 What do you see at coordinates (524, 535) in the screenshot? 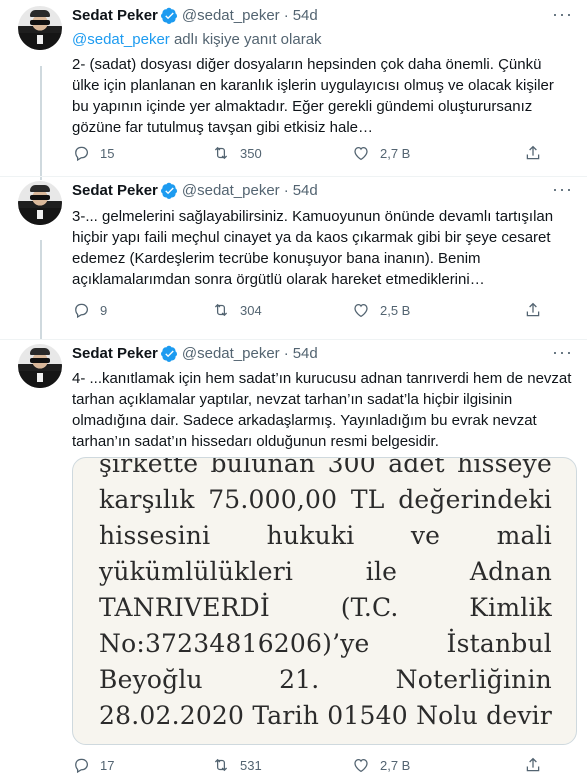
I see `document-word: mali` at bounding box center [524, 535].